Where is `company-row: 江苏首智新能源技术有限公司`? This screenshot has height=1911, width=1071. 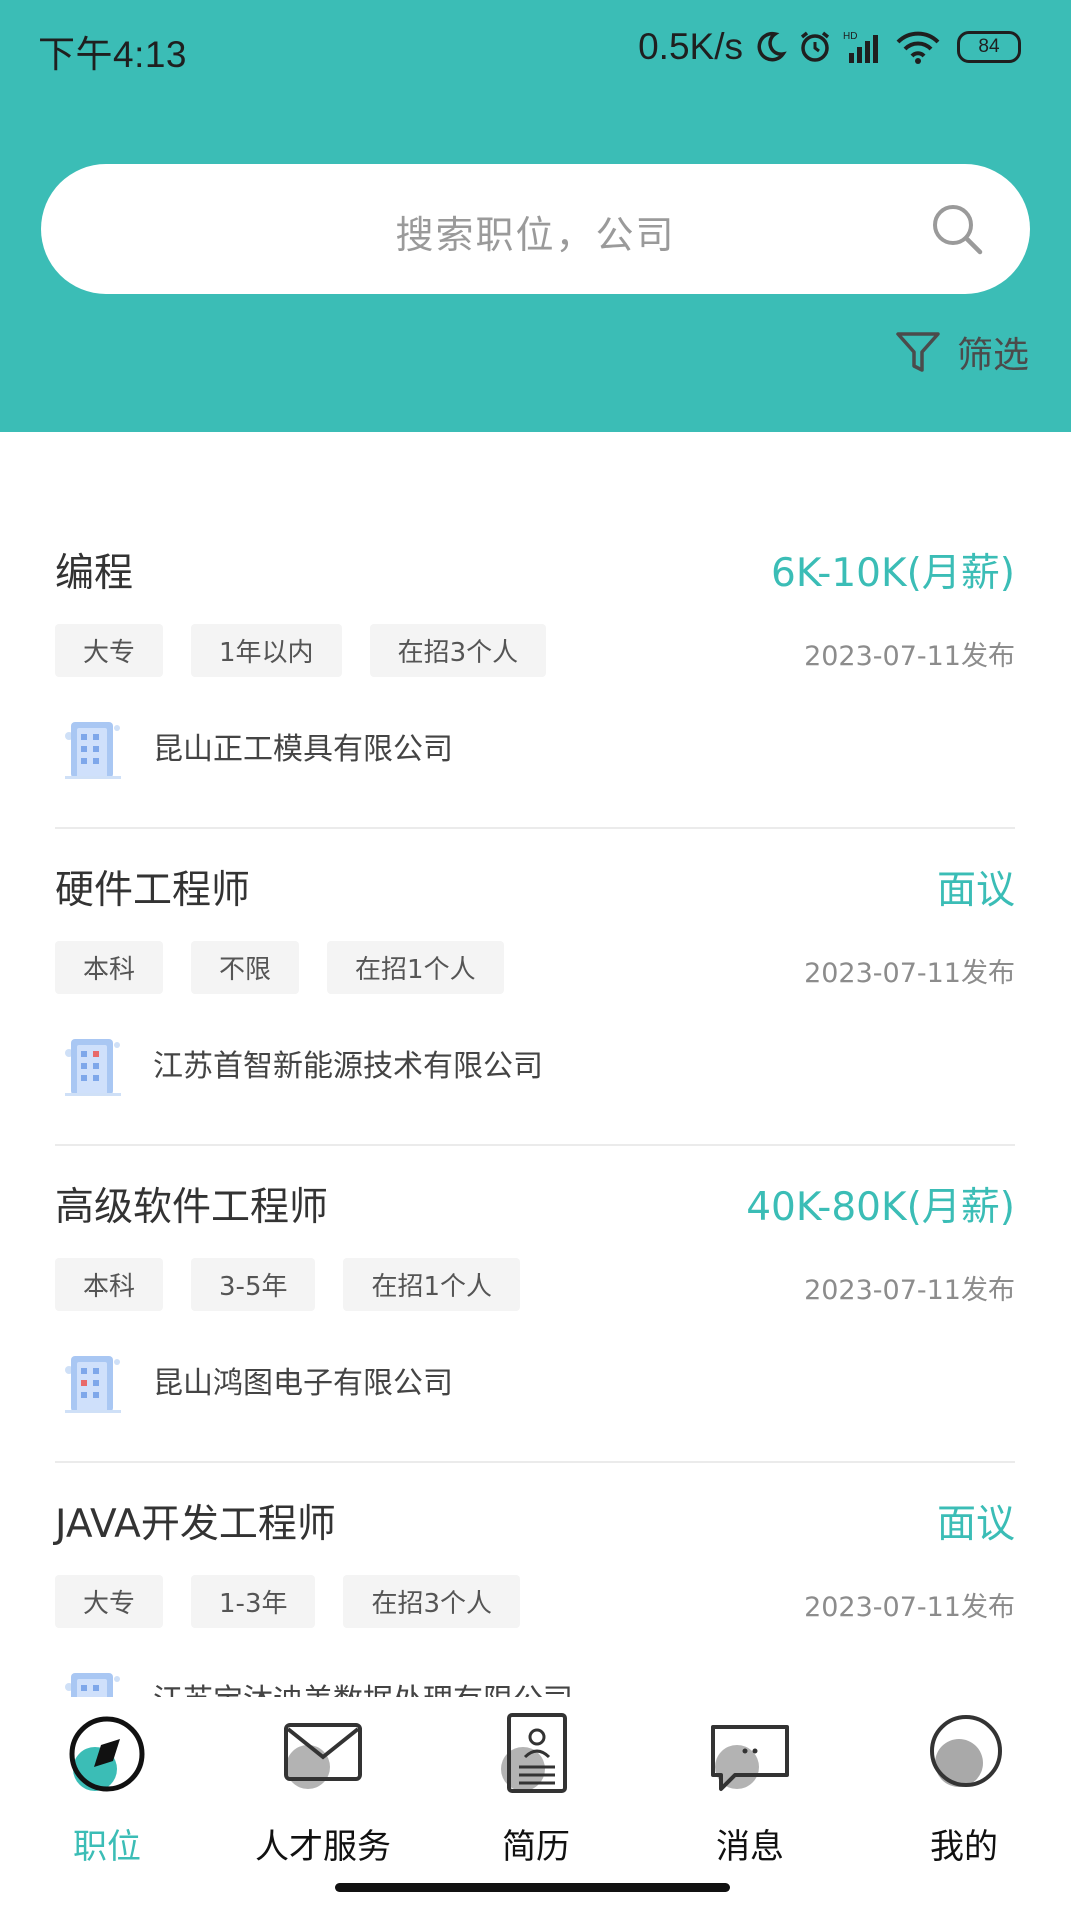
company-row: 江苏首智新能源技术有限公司 is located at coordinates (299, 1063).